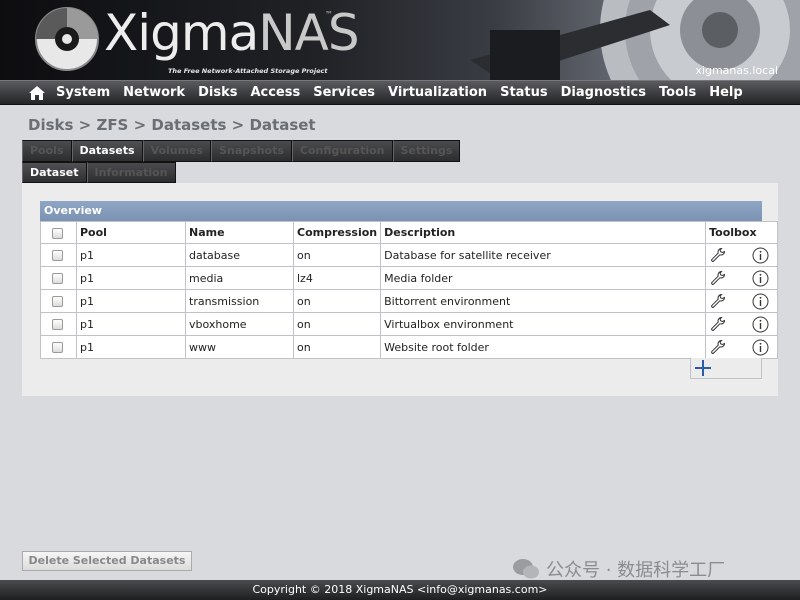 Image resolution: width=800 pixels, height=600 pixels. What do you see at coordinates (543, 278) in the screenshot?
I see `cell-description: Media folder` at bounding box center [543, 278].